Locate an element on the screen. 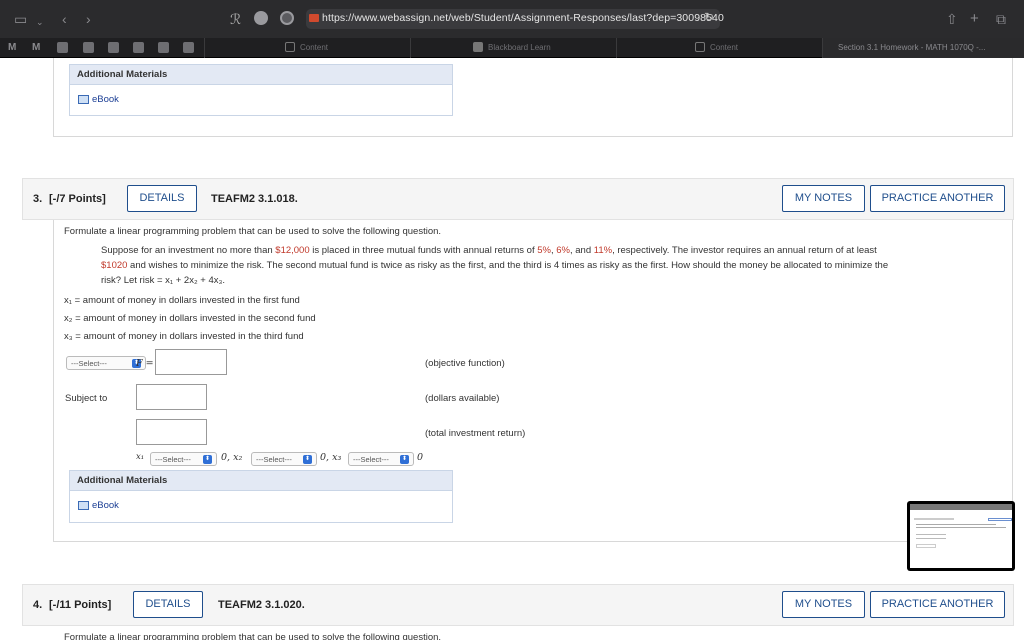 Image resolution: width=1024 pixels, height=640 pixels. favorite-m2-icon: M is located at coordinates (37, 47).